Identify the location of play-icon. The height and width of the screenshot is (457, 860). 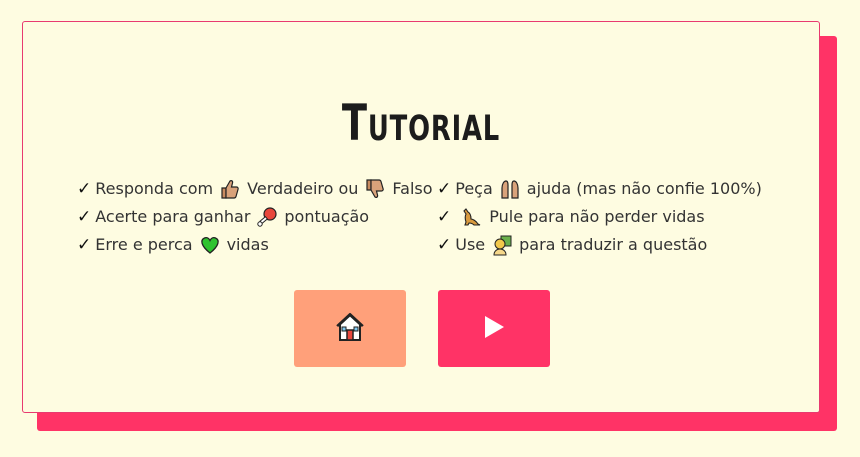
(494, 328).